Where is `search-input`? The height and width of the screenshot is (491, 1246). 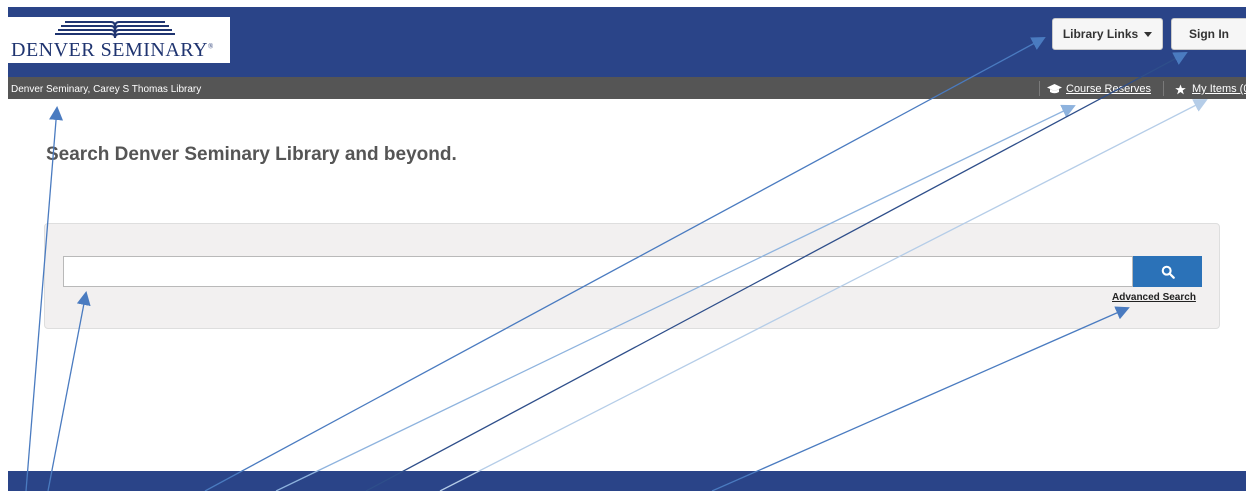 search-input is located at coordinates (598, 271).